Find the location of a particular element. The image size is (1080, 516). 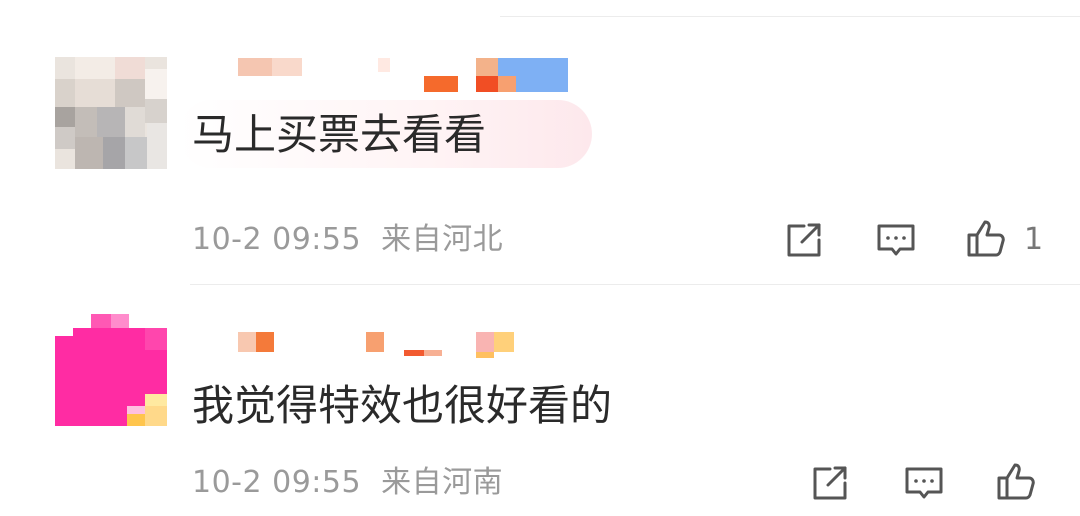

like-count: 1 is located at coordinates (1034, 239).